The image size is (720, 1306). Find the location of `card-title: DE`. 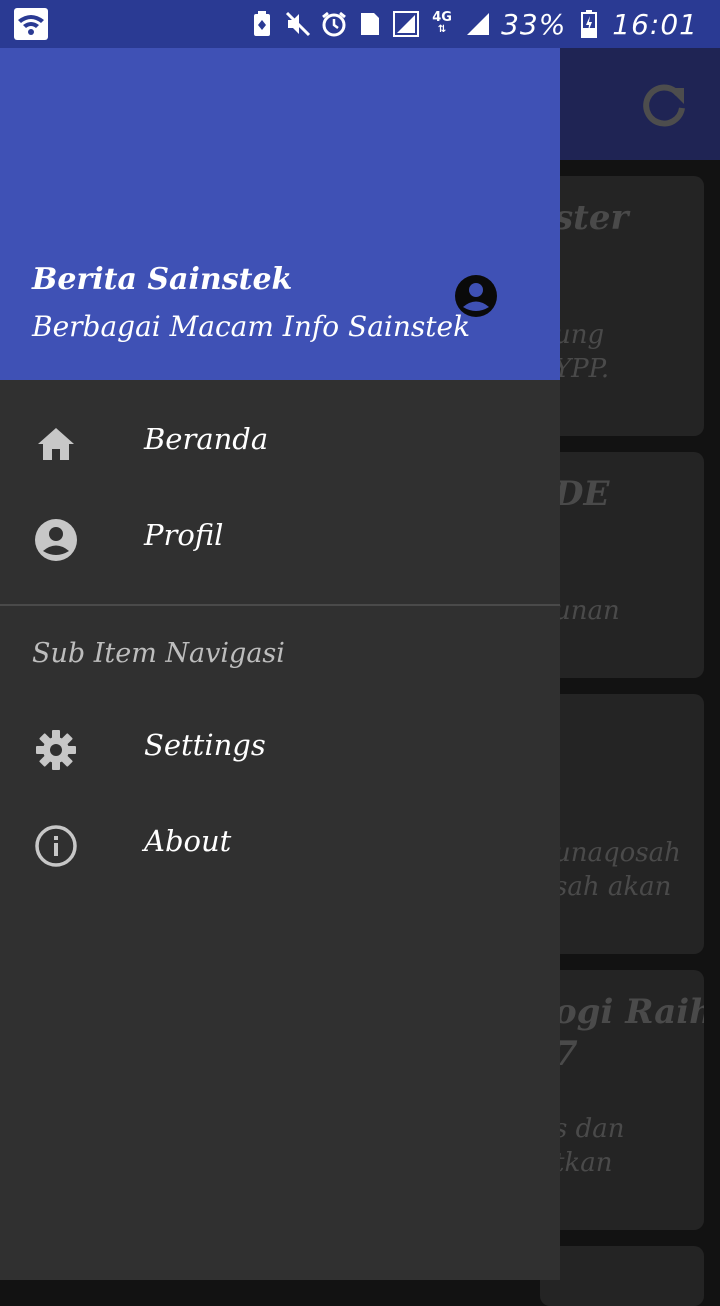

card-title: DE is located at coordinates (582, 494).